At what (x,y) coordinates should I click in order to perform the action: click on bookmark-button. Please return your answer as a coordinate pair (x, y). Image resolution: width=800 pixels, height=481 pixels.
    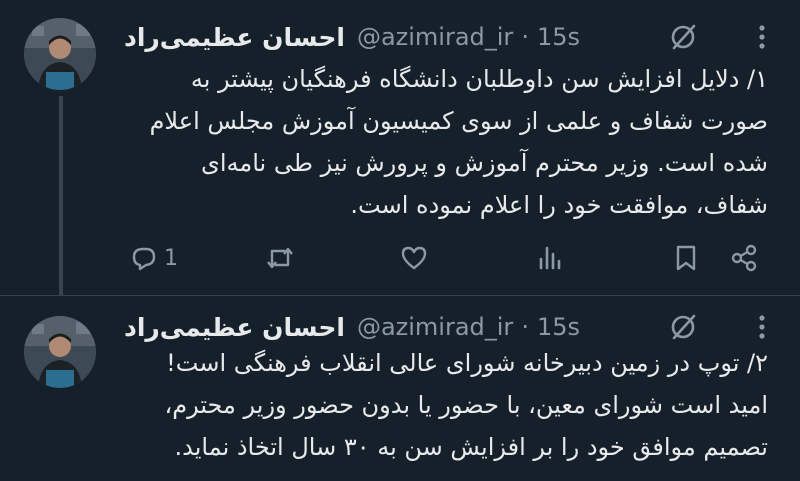
    Looking at the image, I should click on (686, 258).